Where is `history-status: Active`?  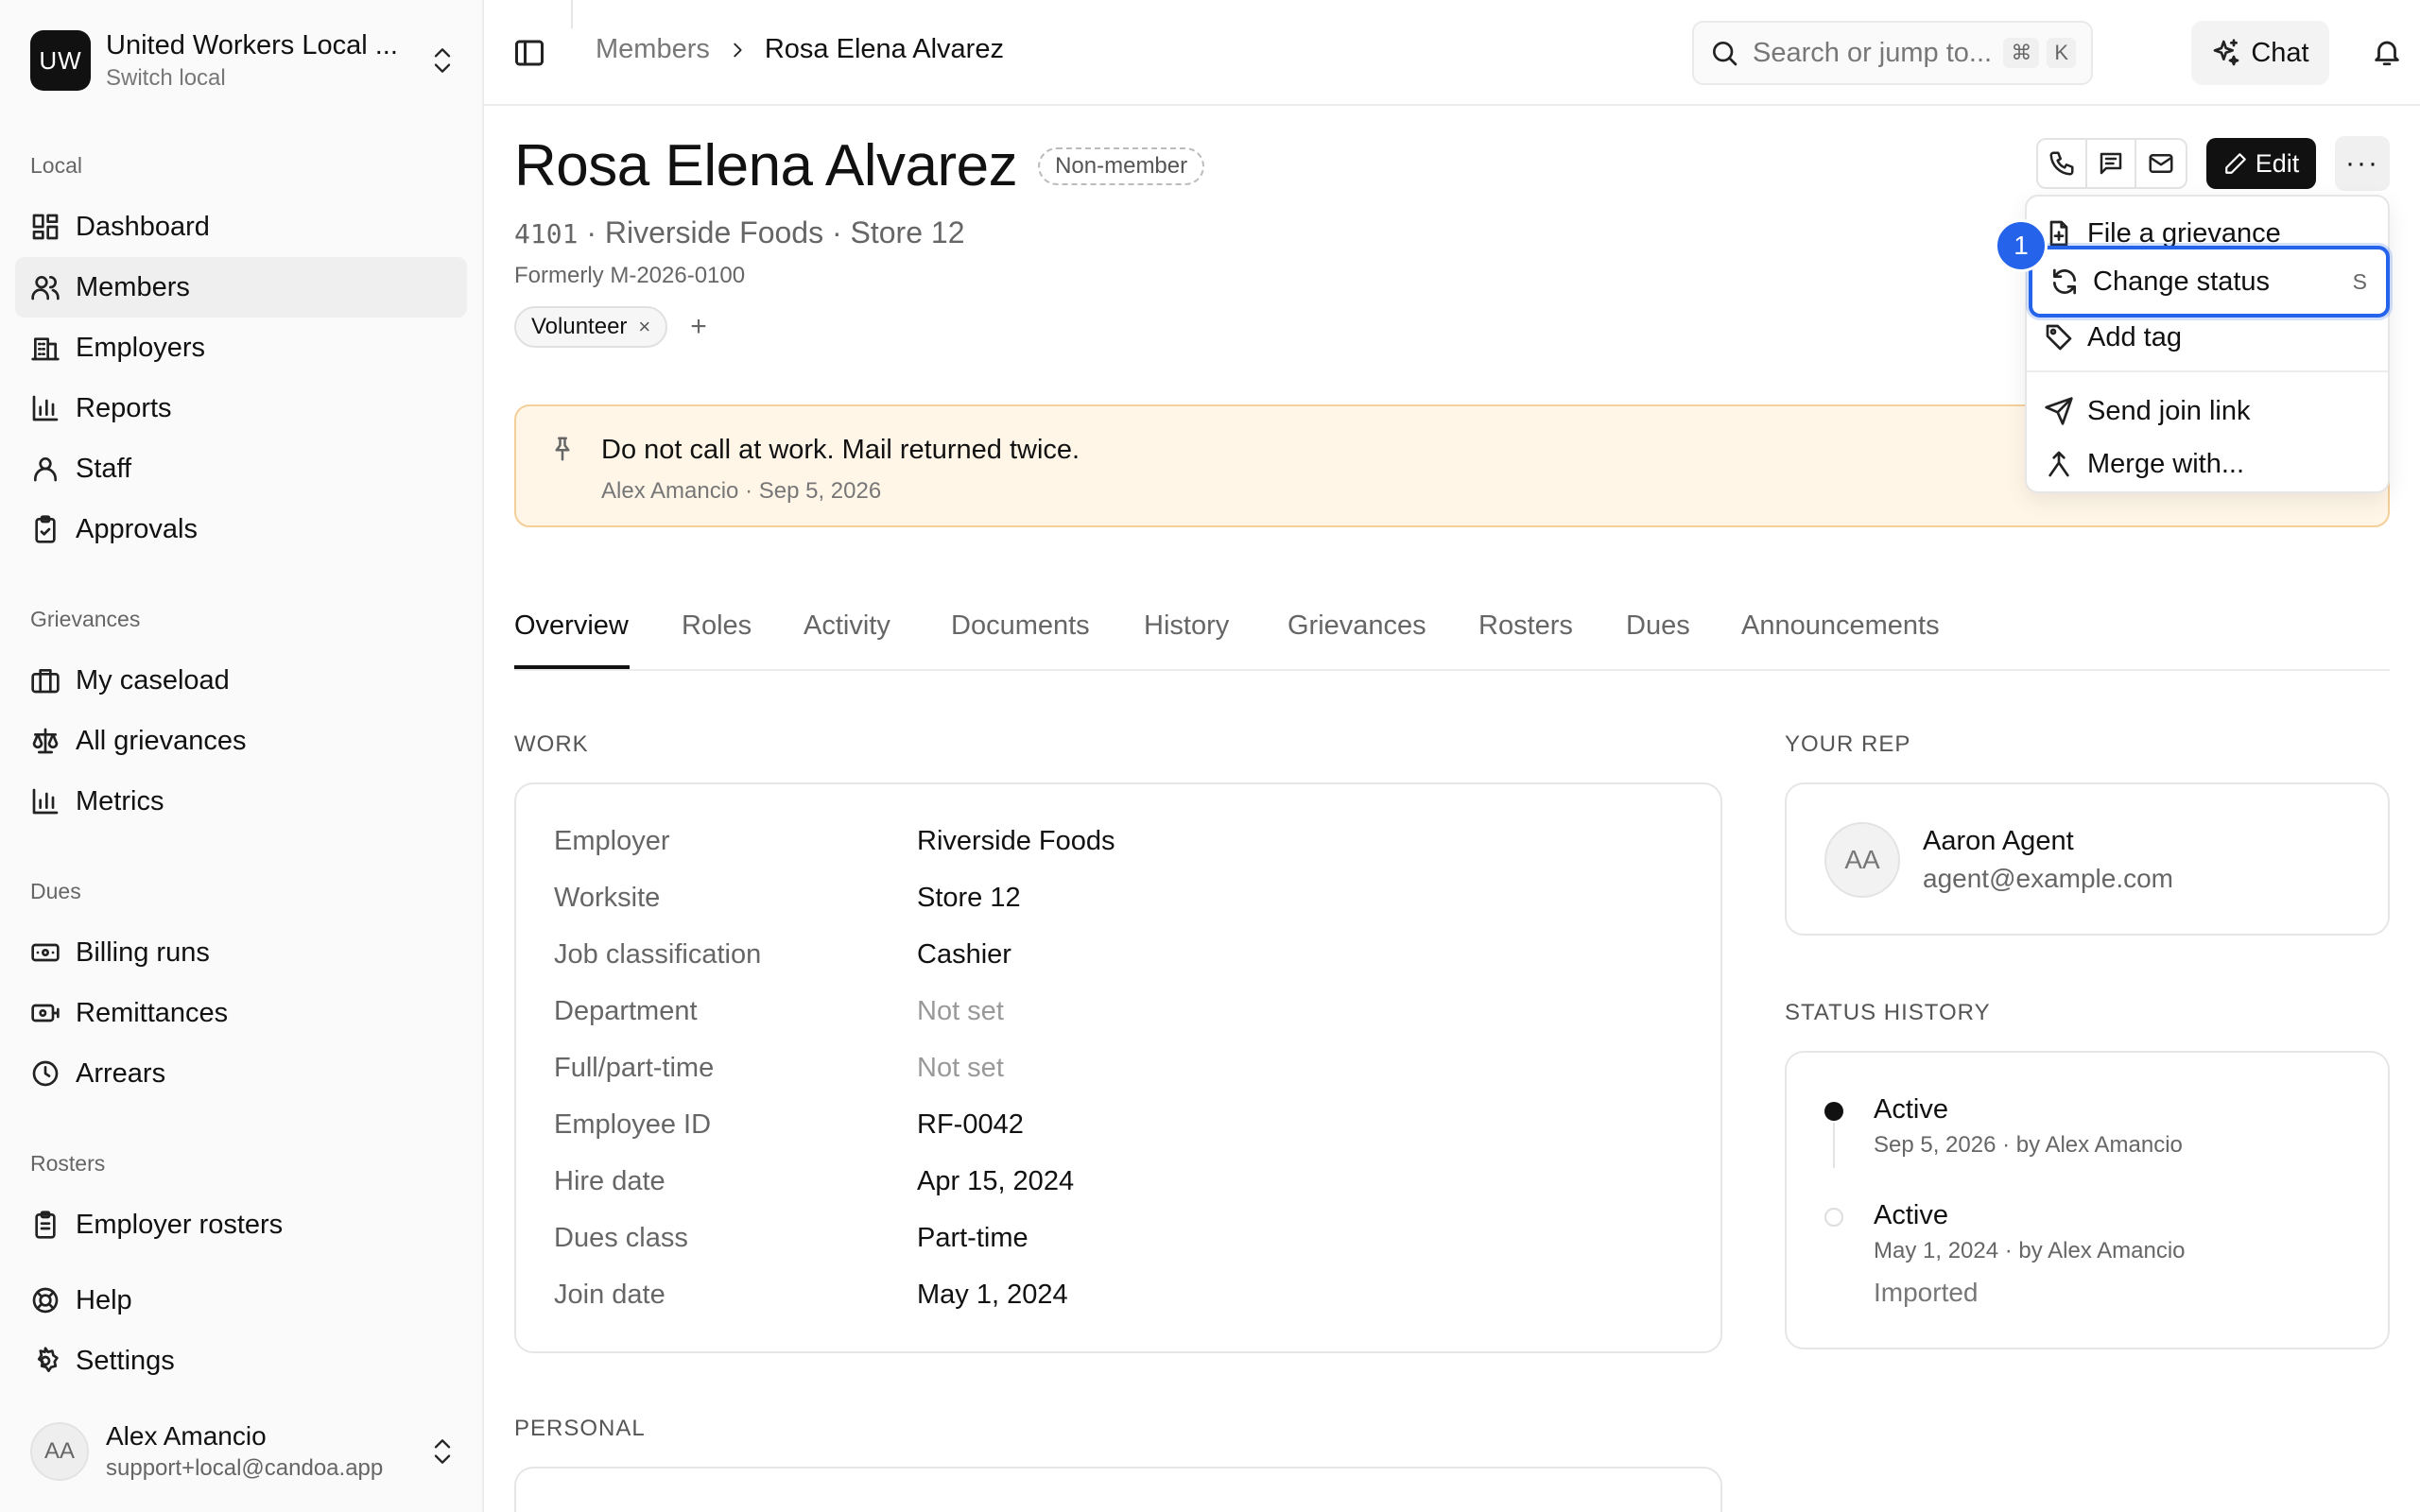 history-status: Active is located at coordinates (1911, 1109).